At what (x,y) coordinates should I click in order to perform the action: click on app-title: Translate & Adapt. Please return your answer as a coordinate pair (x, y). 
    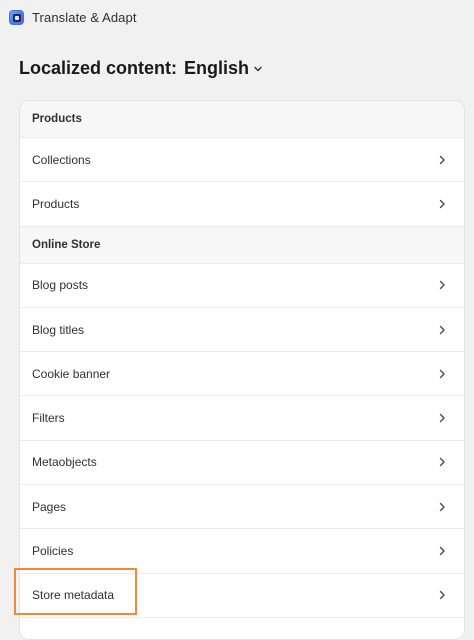
    Looking at the image, I should click on (84, 17).